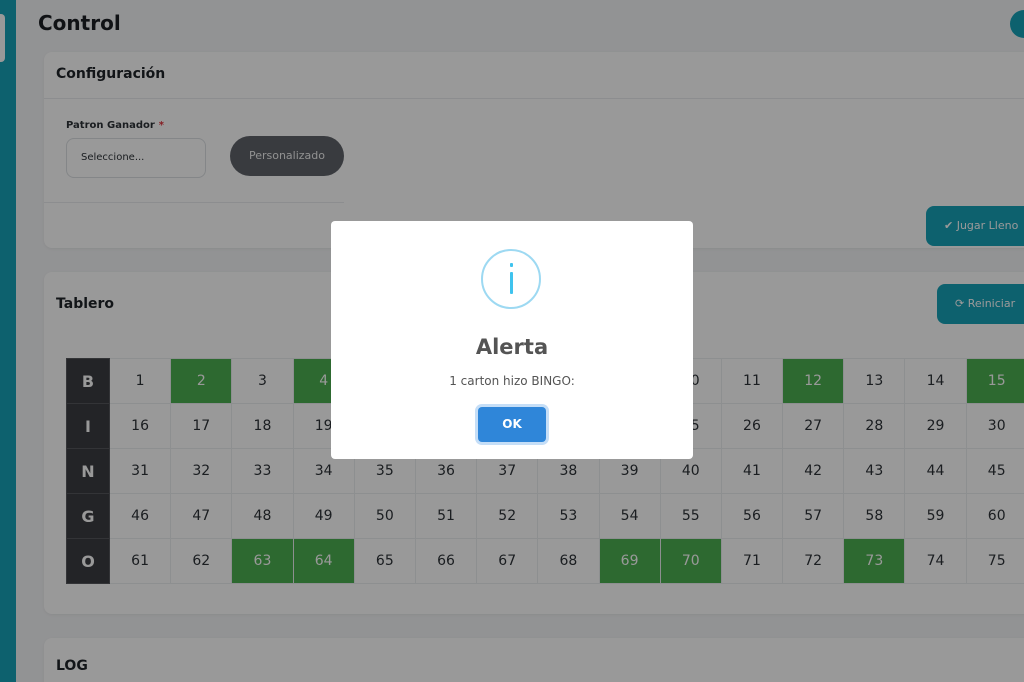  What do you see at coordinates (512, 424) in the screenshot?
I see `ok-button: OK` at bounding box center [512, 424].